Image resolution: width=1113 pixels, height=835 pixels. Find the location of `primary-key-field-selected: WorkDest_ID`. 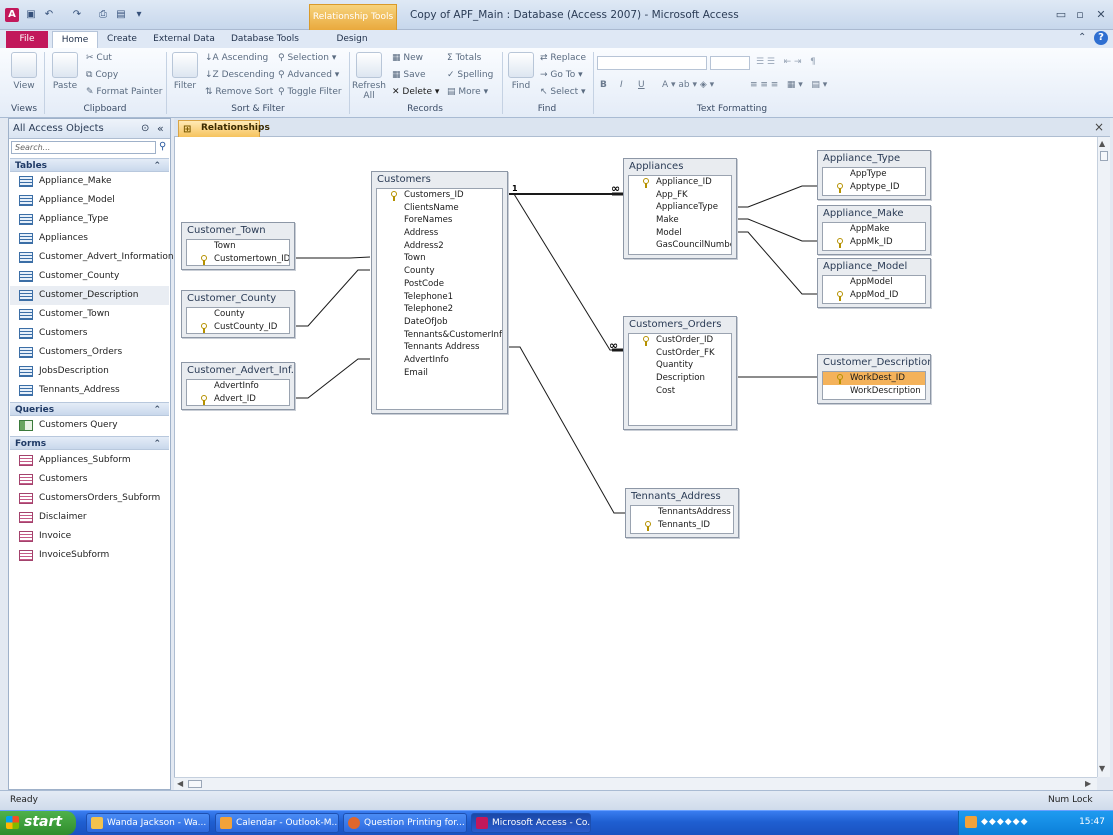

primary-key-field-selected: WorkDest_ID is located at coordinates (874, 378).